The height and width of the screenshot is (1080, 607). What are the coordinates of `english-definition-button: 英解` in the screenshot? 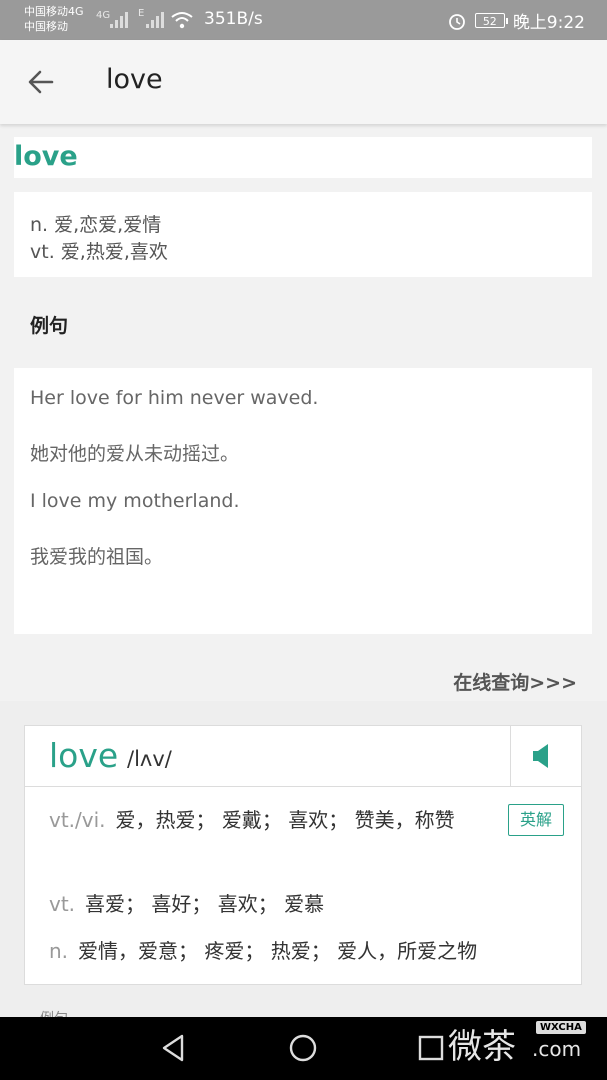 It's located at (536, 820).